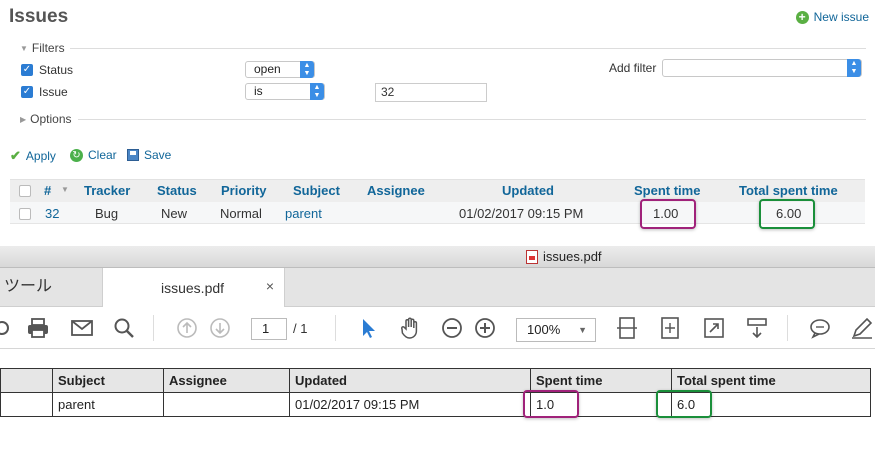  What do you see at coordinates (368, 328) in the screenshot?
I see `cursor-icon` at bounding box center [368, 328].